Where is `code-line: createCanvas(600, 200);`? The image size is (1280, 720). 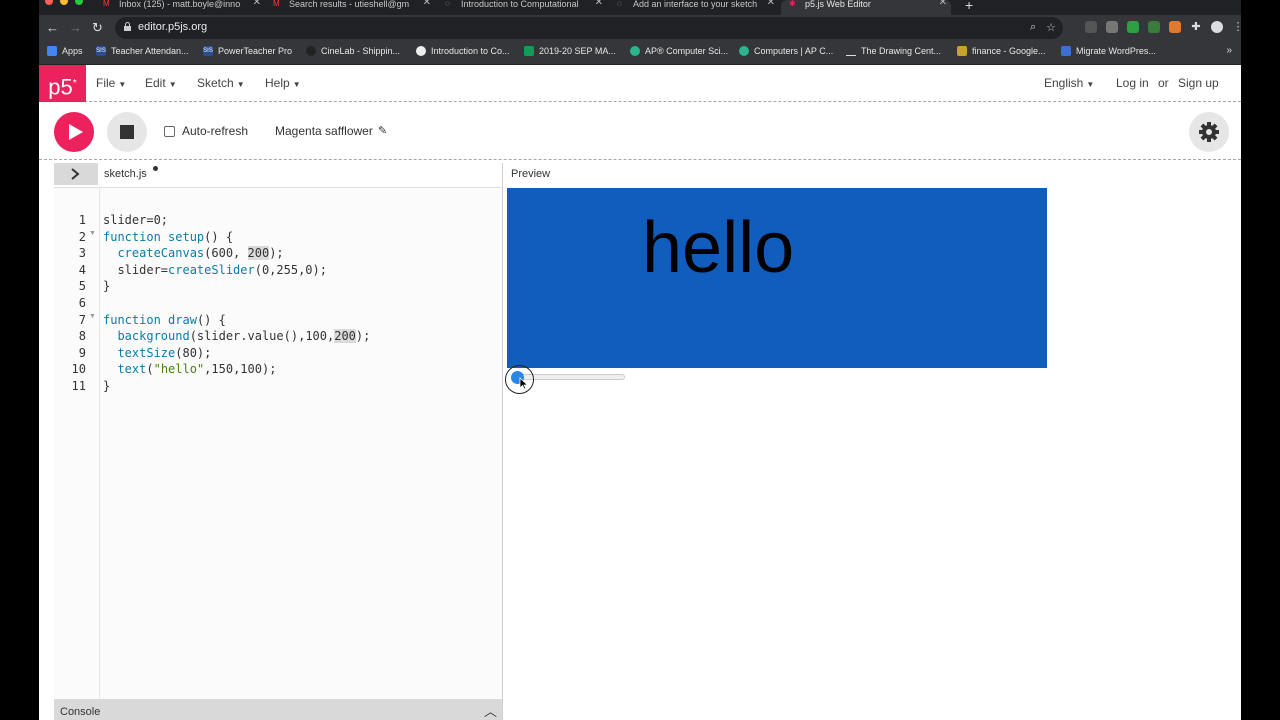 code-line: createCanvas(600, 200); is located at coordinates (200, 253).